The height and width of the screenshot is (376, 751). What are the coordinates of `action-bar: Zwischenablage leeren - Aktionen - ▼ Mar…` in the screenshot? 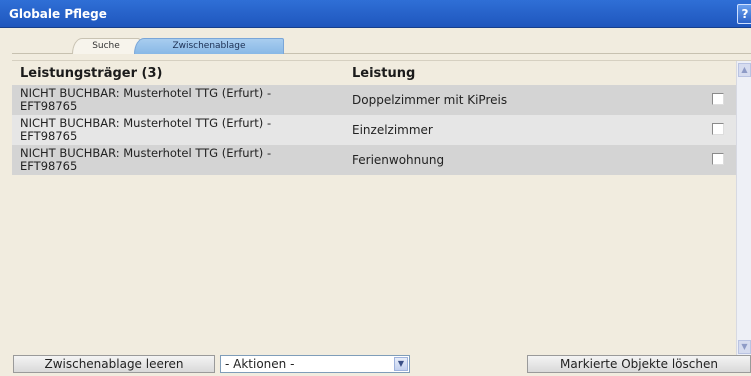 It's located at (375, 364).